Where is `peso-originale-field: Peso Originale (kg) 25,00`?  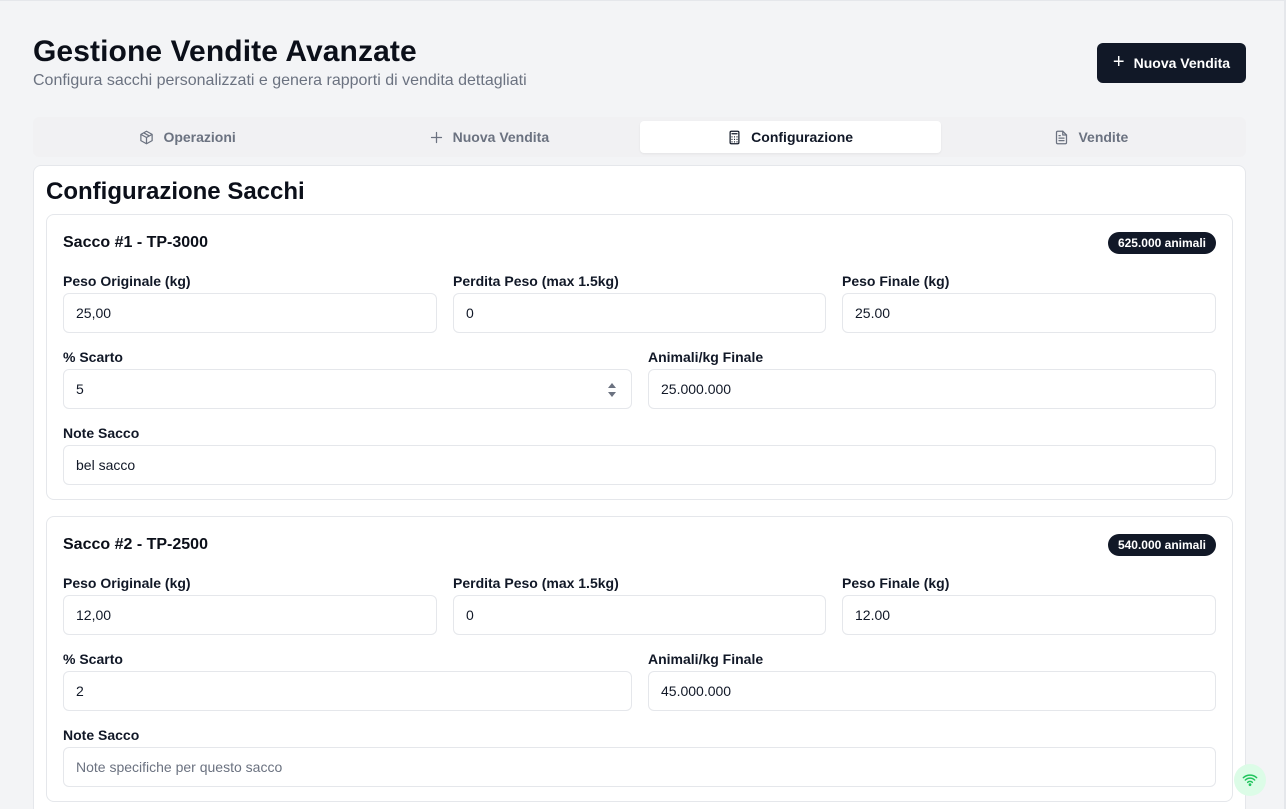 peso-originale-field: Peso Originale (kg) 25,00 is located at coordinates (250, 302).